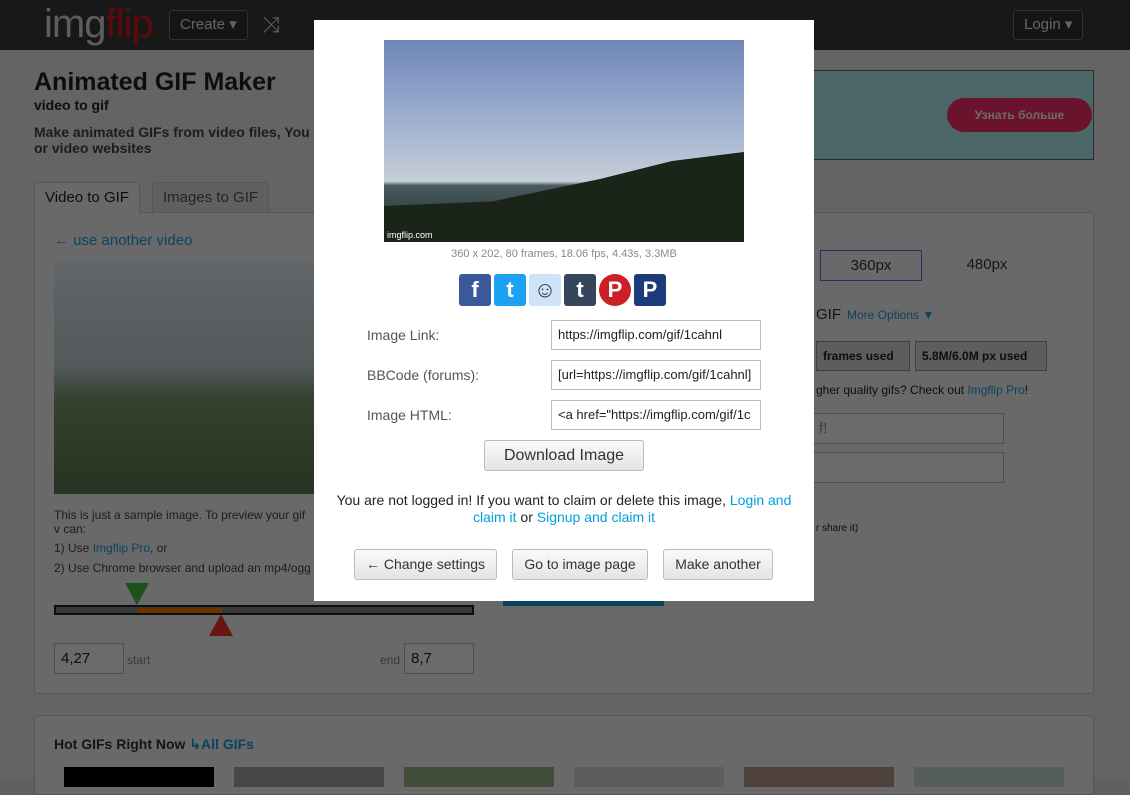 The width and height of the screenshot is (1130, 795). What do you see at coordinates (121, 548) in the screenshot?
I see `imgflip-pro-link: Imgflip Pro` at bounding box center [121, 548].